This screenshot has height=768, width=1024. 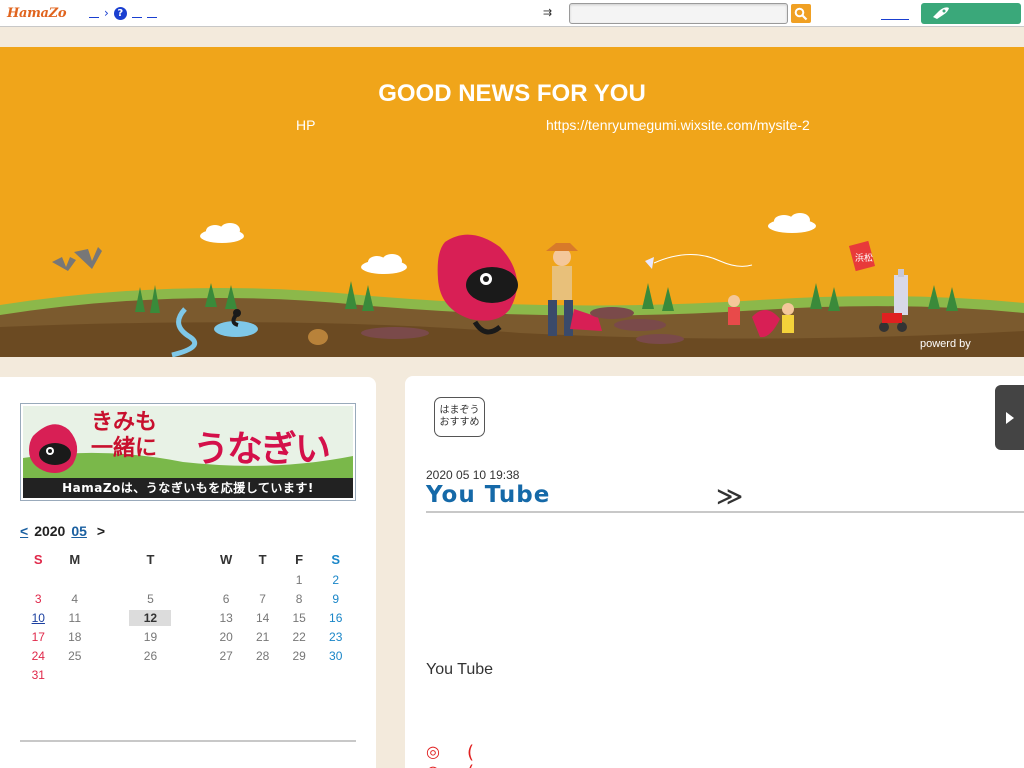 I want to click on triangle-right-icon, so click(x=1010, y=418).